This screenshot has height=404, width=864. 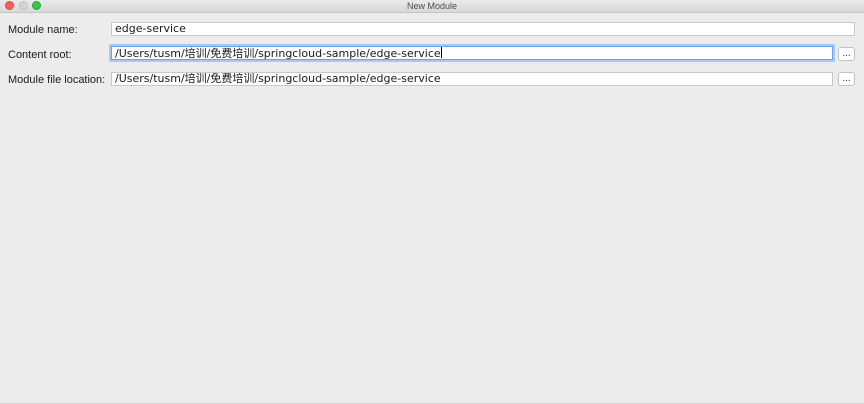 I want to click on title-bar: New Module, so click(x=432, y=6).